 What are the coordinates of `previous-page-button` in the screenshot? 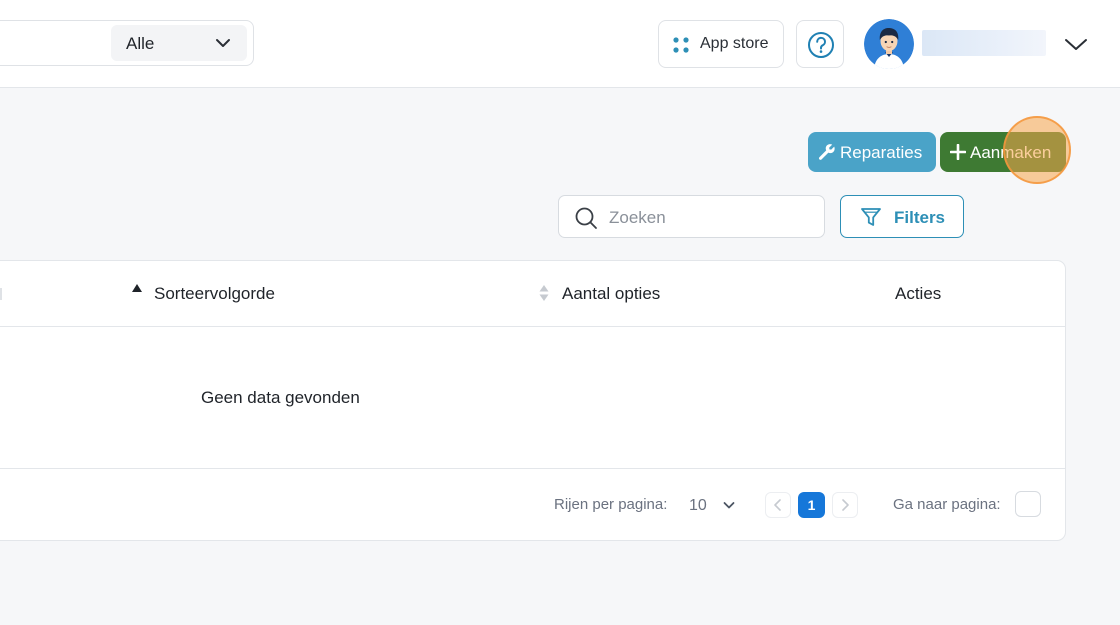 It's located at (778, 505).